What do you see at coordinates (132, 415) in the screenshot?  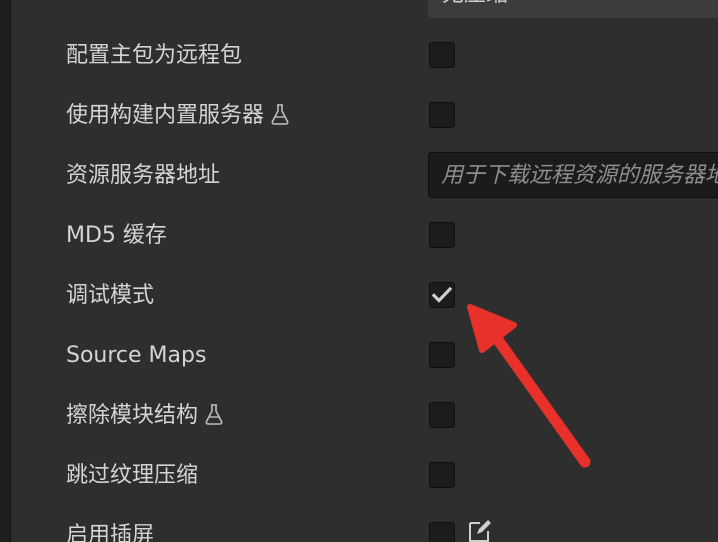 I see `erase-module-label: 擦除模块结构` at bounding box center [132, 415].